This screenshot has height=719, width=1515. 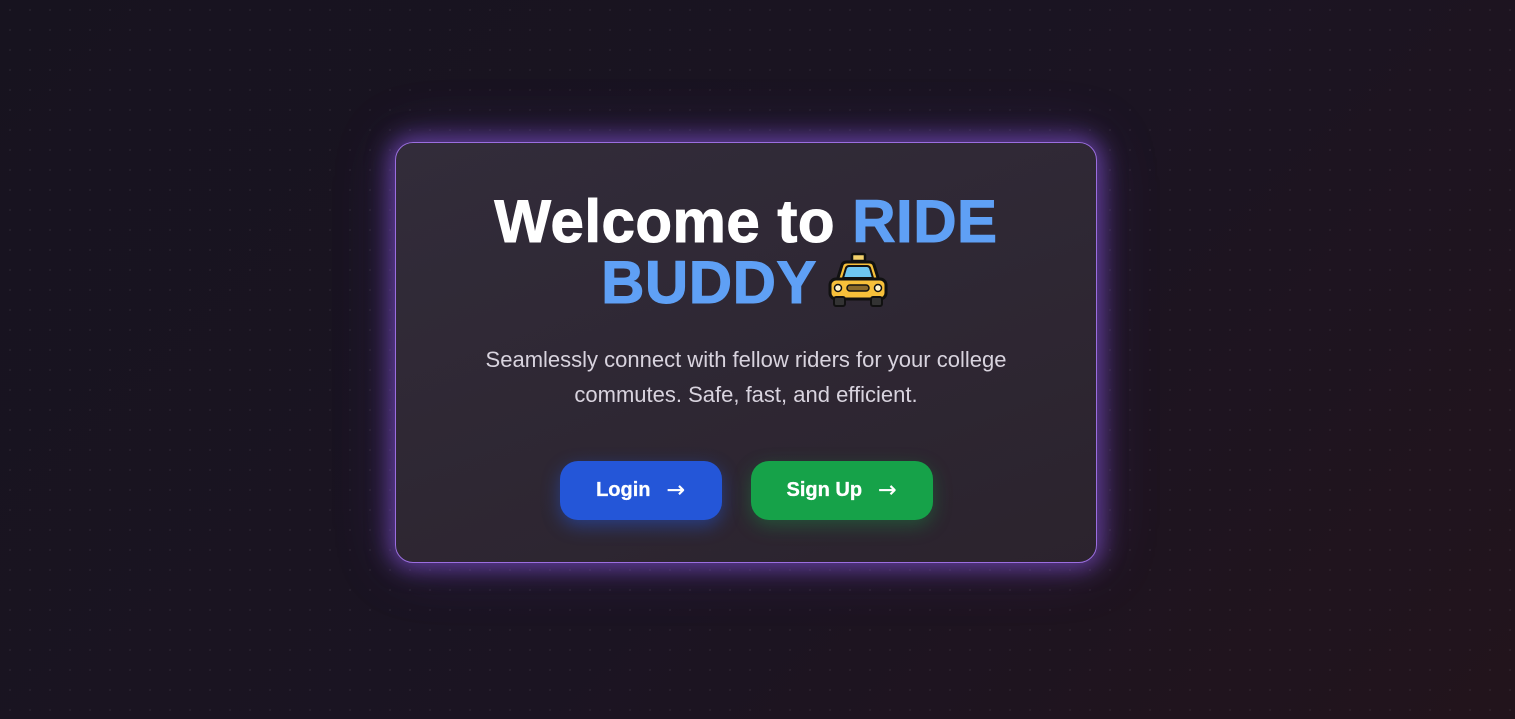 What do you see at coordinates (824, 490) in the screenshot?
I see `signup-button-label: Sign Up` at bounding box center [824, 490].